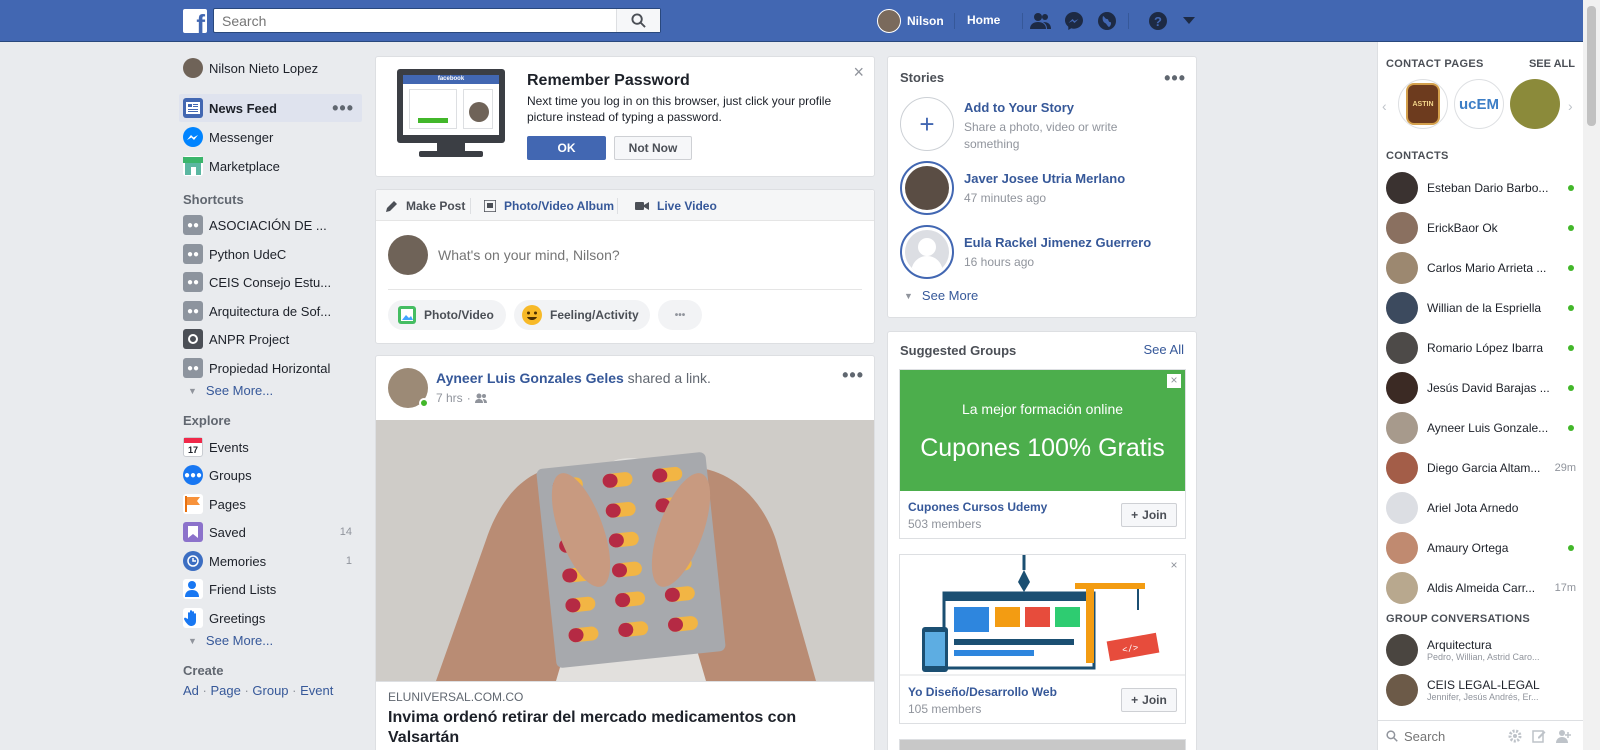  Describe the element at coordinates (195, 21) in the screenshot. I see `facebook-logo: f` at that location.